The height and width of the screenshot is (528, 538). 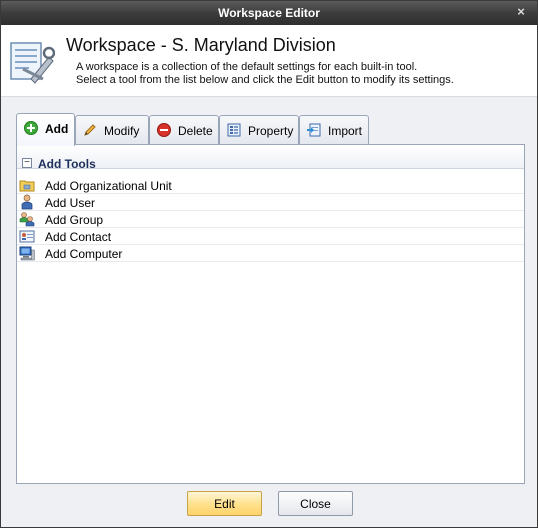 I want to click on pencil-icon, so click(x=90, y=130).